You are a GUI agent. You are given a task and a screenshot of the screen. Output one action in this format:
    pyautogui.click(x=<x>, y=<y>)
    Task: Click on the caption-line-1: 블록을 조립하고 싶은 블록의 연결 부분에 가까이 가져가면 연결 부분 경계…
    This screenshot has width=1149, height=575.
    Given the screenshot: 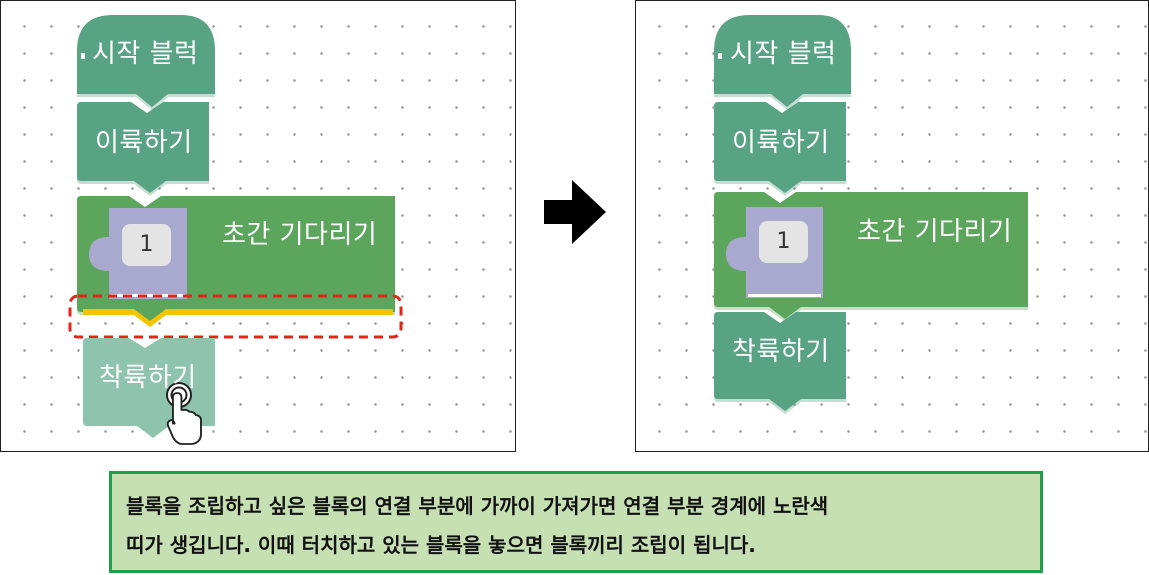 What is the action you would take?
    pyautogui.click(x=477, y=506)
    